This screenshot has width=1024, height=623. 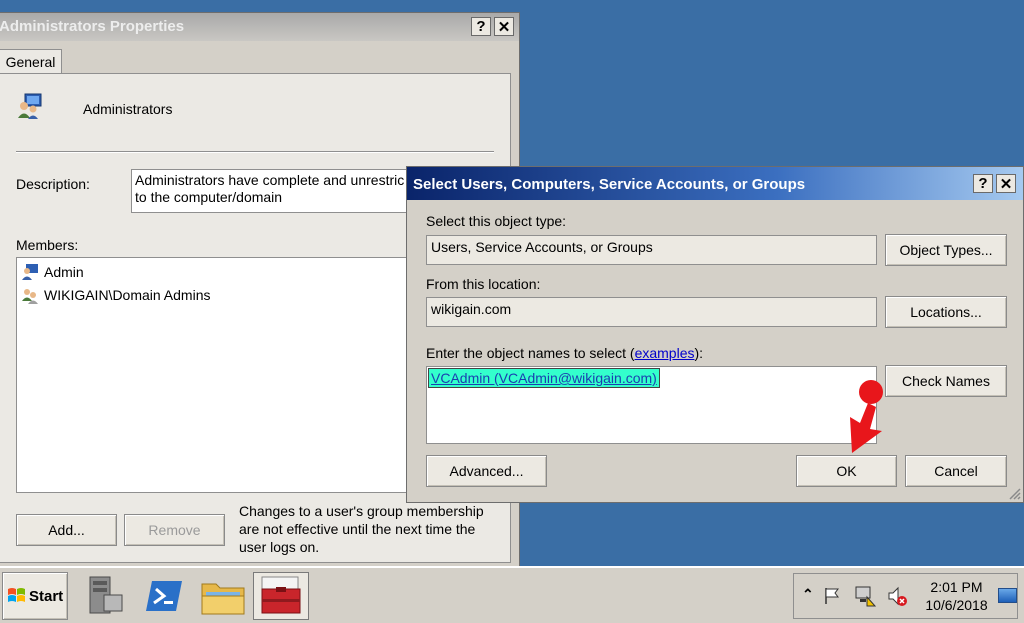 What do you see at coordinates (665, 353) in the screenshot?
I see `examples-link: examples` at bounding box center [665, 353].